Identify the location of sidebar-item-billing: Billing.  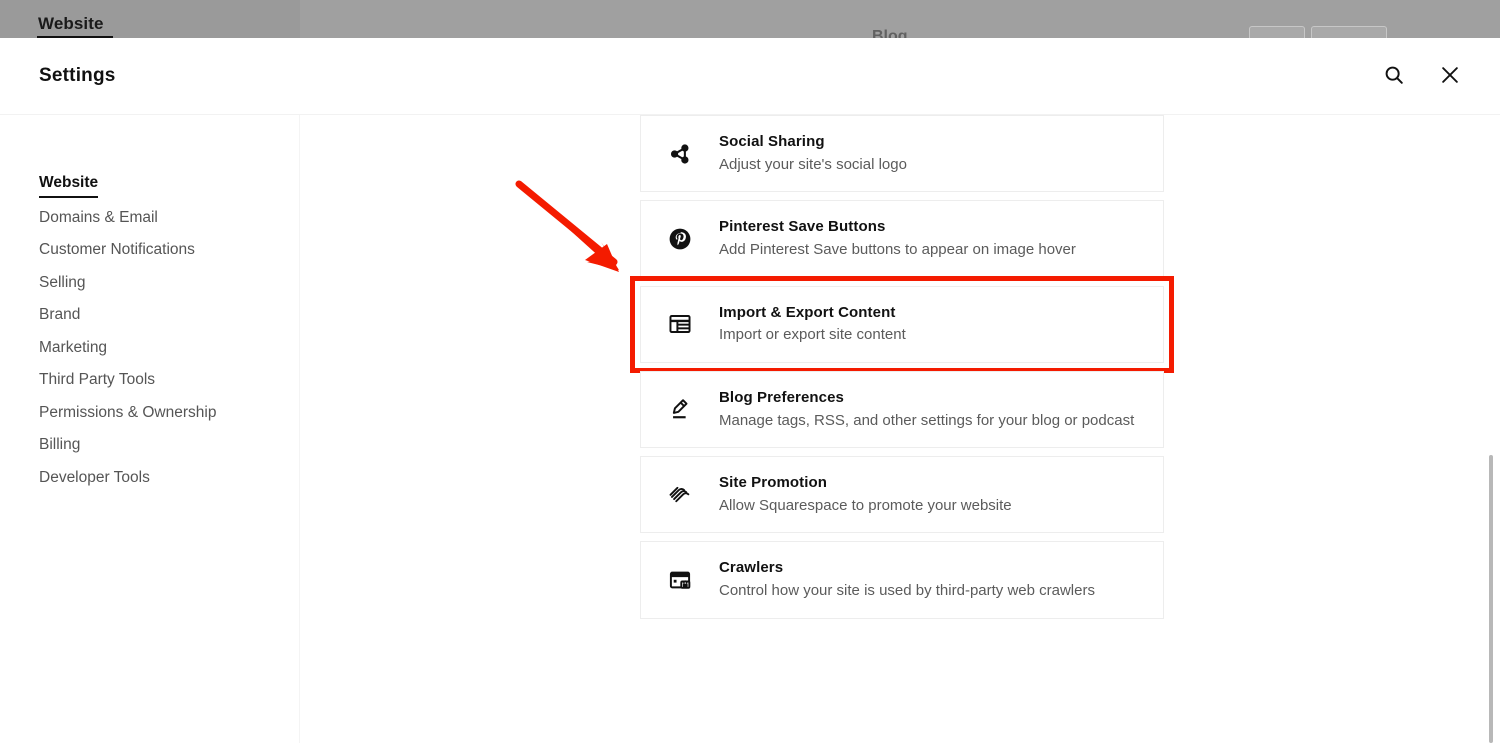
(59, 453).